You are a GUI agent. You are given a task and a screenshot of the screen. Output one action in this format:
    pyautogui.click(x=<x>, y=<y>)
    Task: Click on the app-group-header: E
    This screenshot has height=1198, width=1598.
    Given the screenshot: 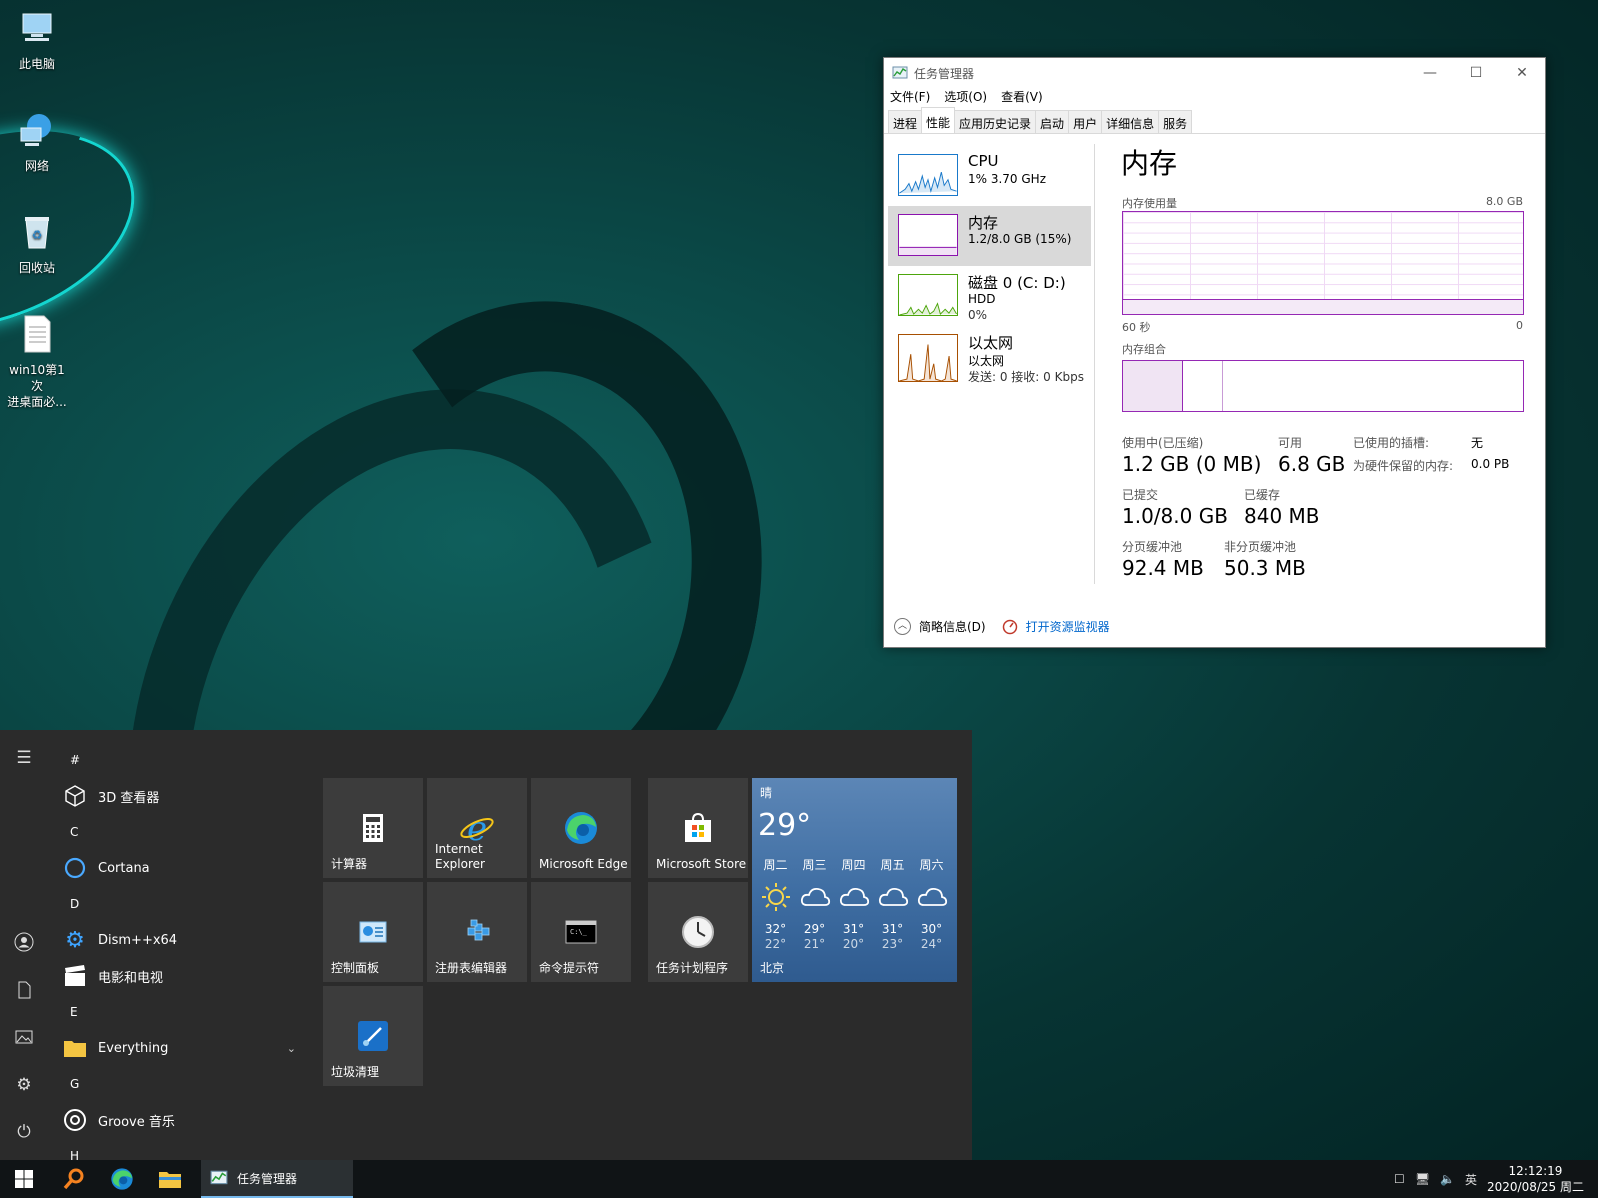 What is the action you would take?
    pyautogui.click(x=181, y=1012)
    